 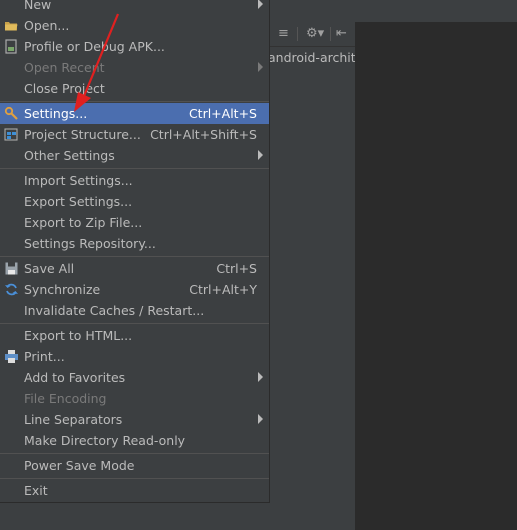 What do you see at coordinates (283, 34) in the screenshot?
I see `collapse-icon: ≡` at bounding box center [283, 34].